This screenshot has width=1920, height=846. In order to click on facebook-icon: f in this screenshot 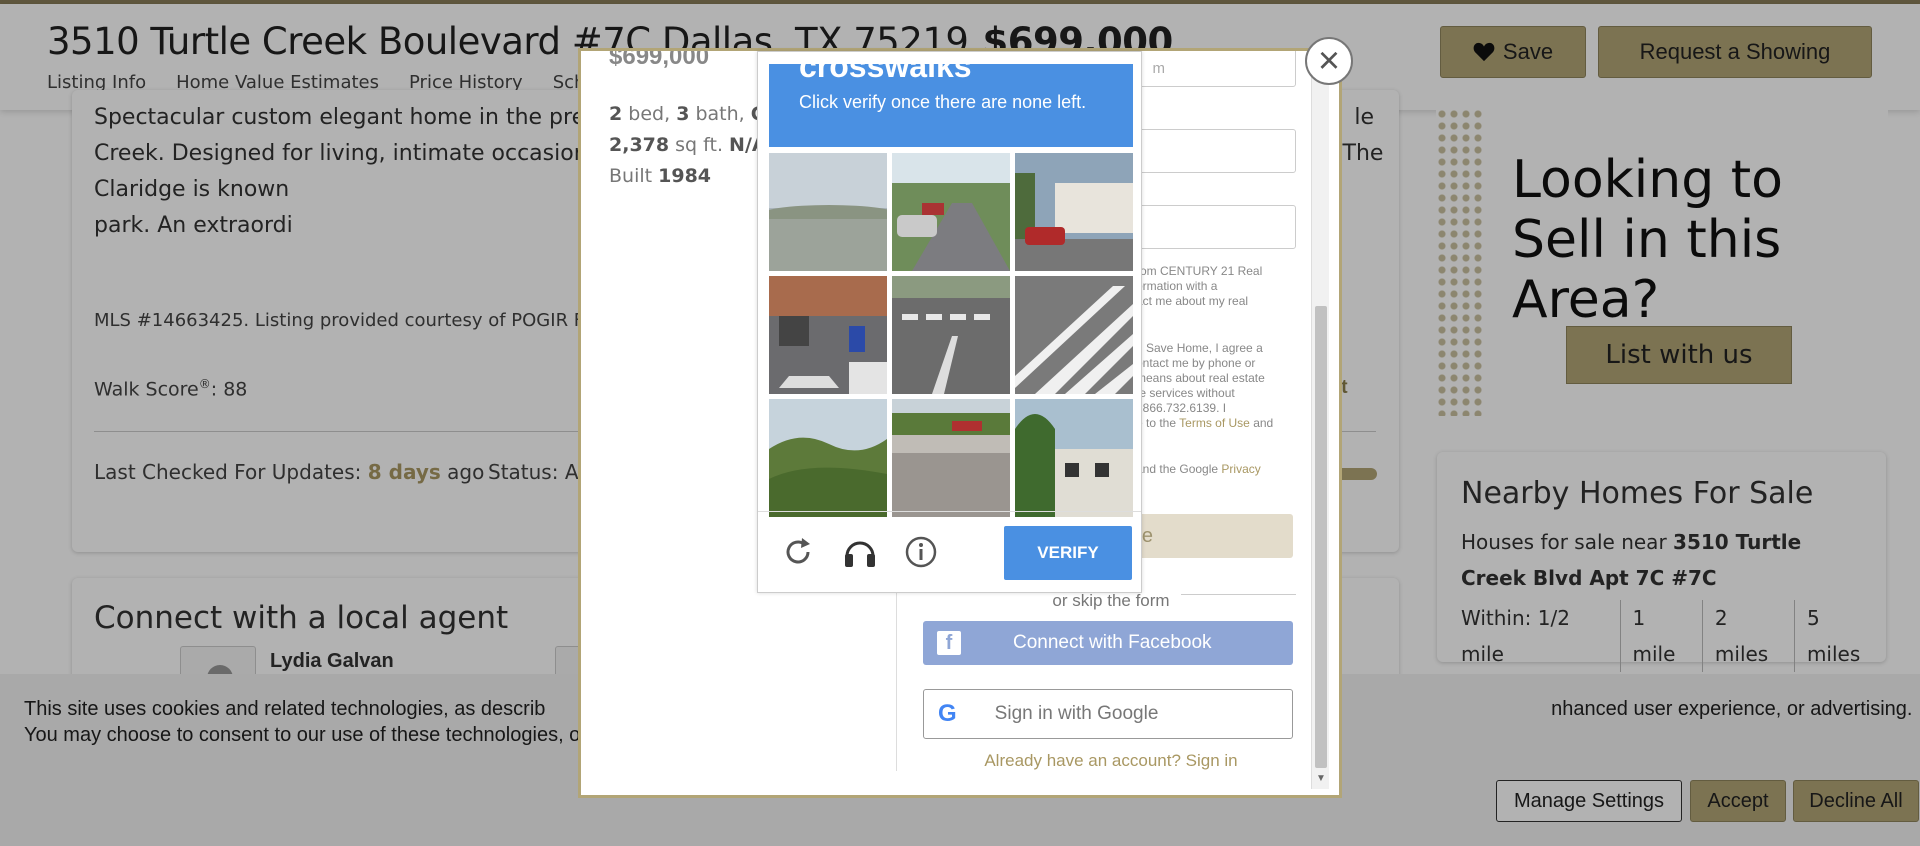, I will do `click(949, 643)`.